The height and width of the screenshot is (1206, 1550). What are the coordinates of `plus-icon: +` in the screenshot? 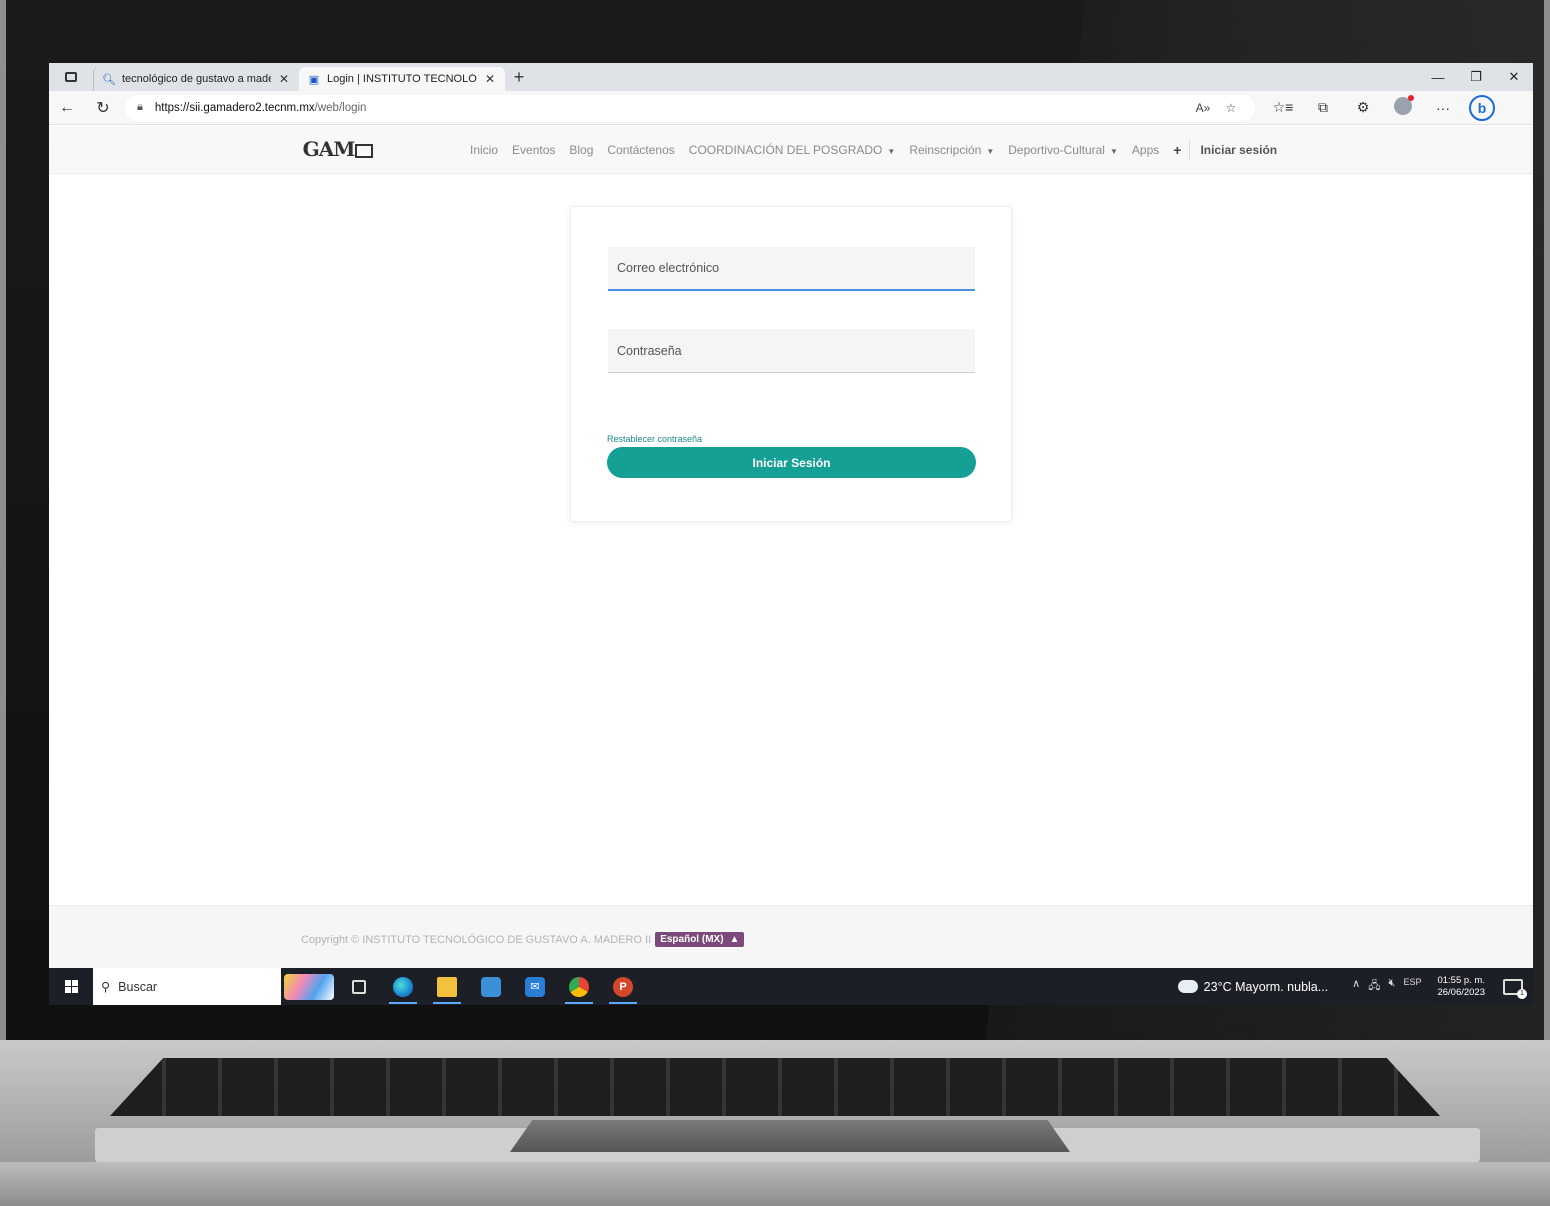 It's located at (1177, 150).